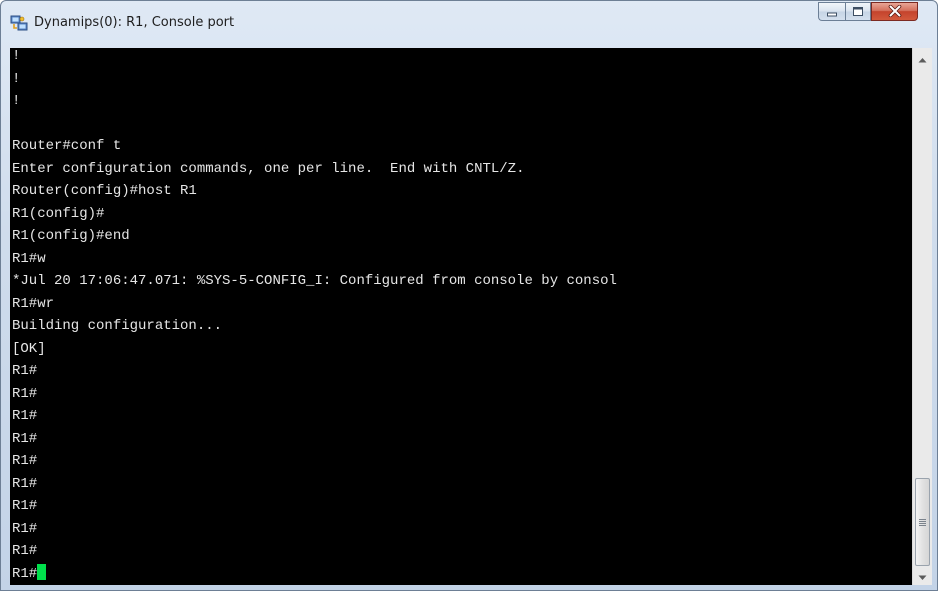  I want to click on text-cursor, so click(42, 571).